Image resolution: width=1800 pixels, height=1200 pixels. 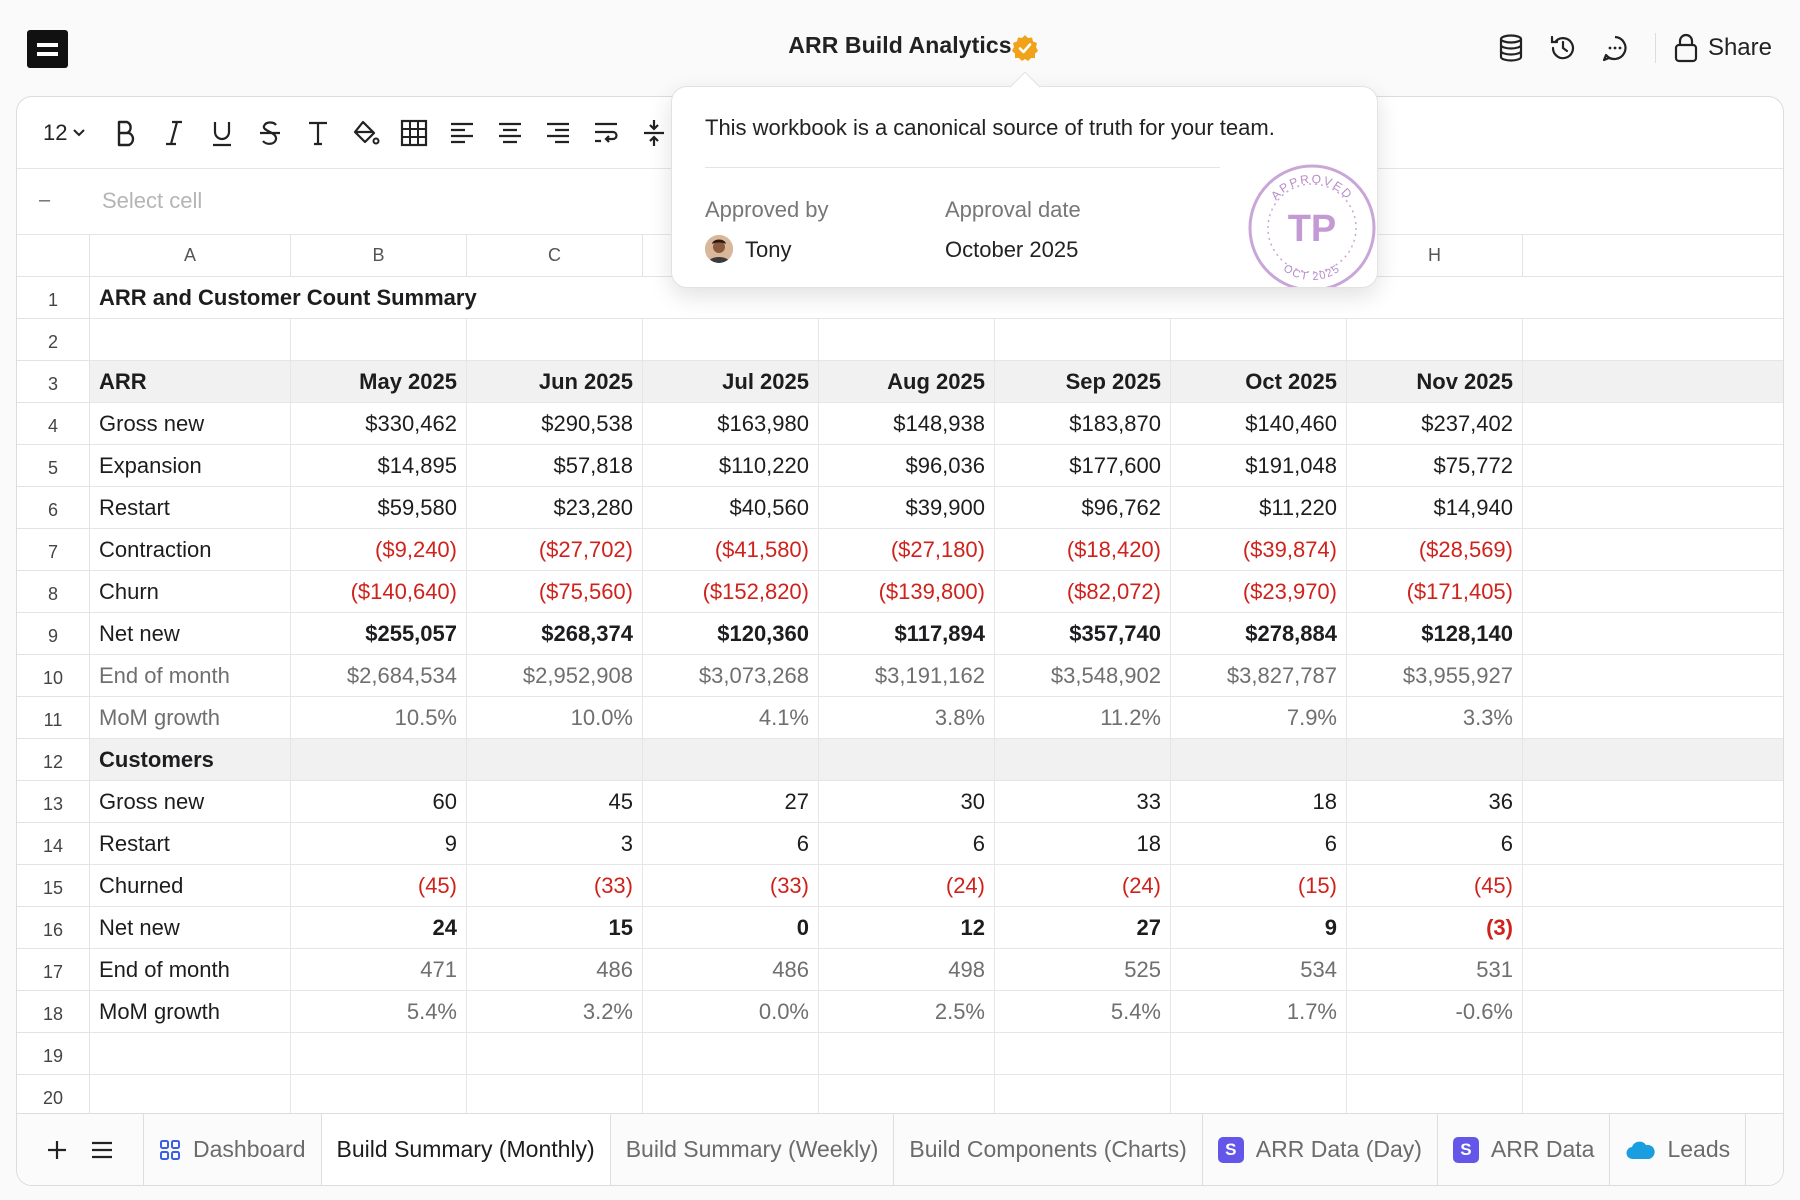 What do you see at coordinates (1259, 592) in the screenshot?
I see `value-cell: ($23,970)` at bounding box center [1259, 592].